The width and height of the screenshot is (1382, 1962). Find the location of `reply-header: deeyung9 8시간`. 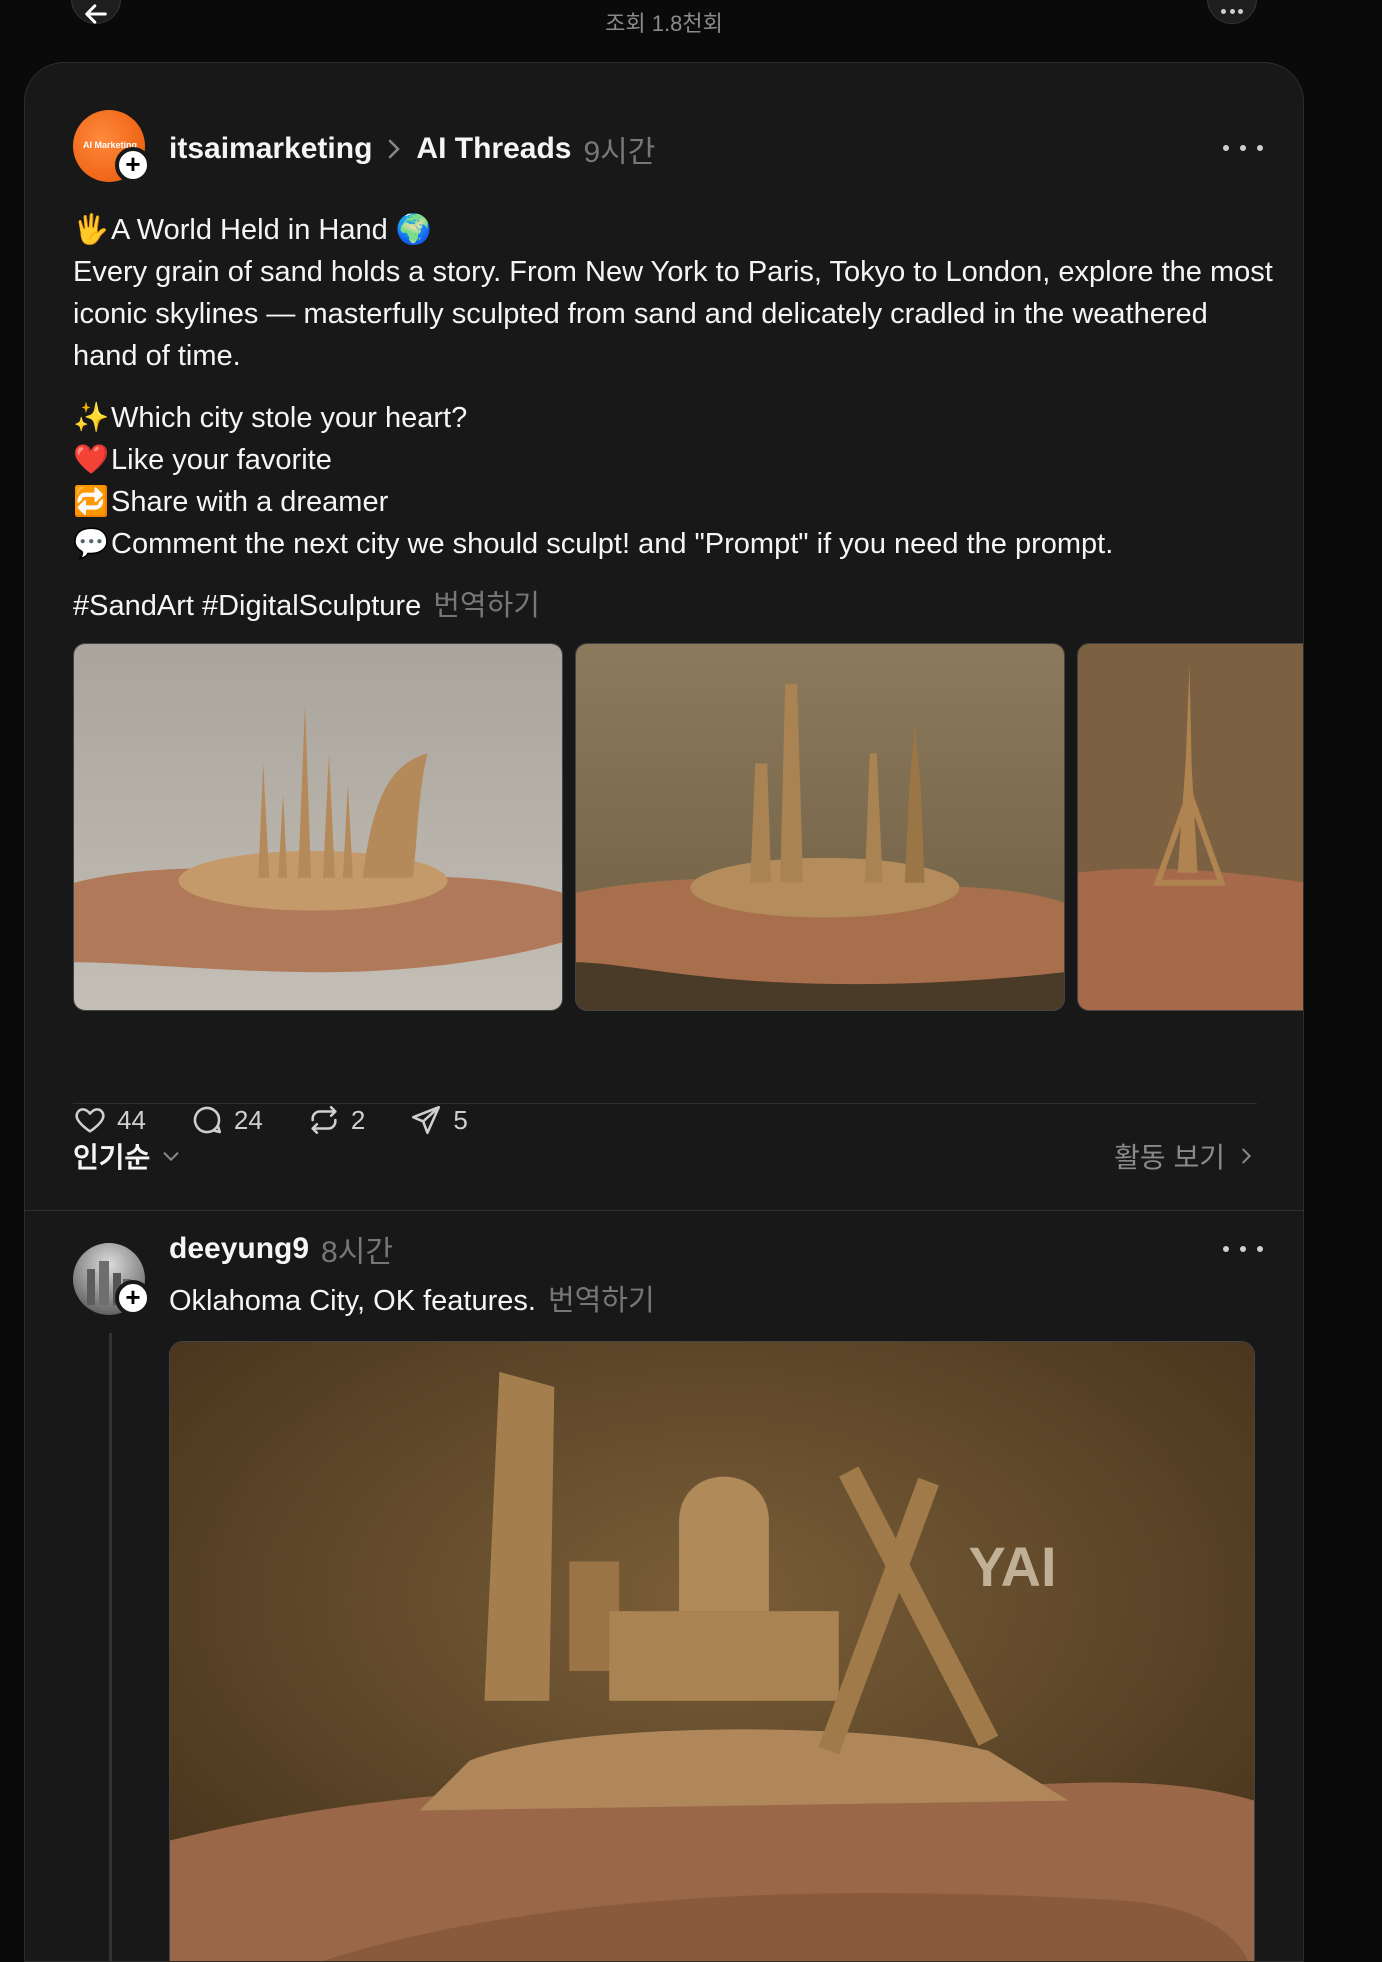

reply-header: deeyung9 8시간 is located at coordinates (281, 1249).